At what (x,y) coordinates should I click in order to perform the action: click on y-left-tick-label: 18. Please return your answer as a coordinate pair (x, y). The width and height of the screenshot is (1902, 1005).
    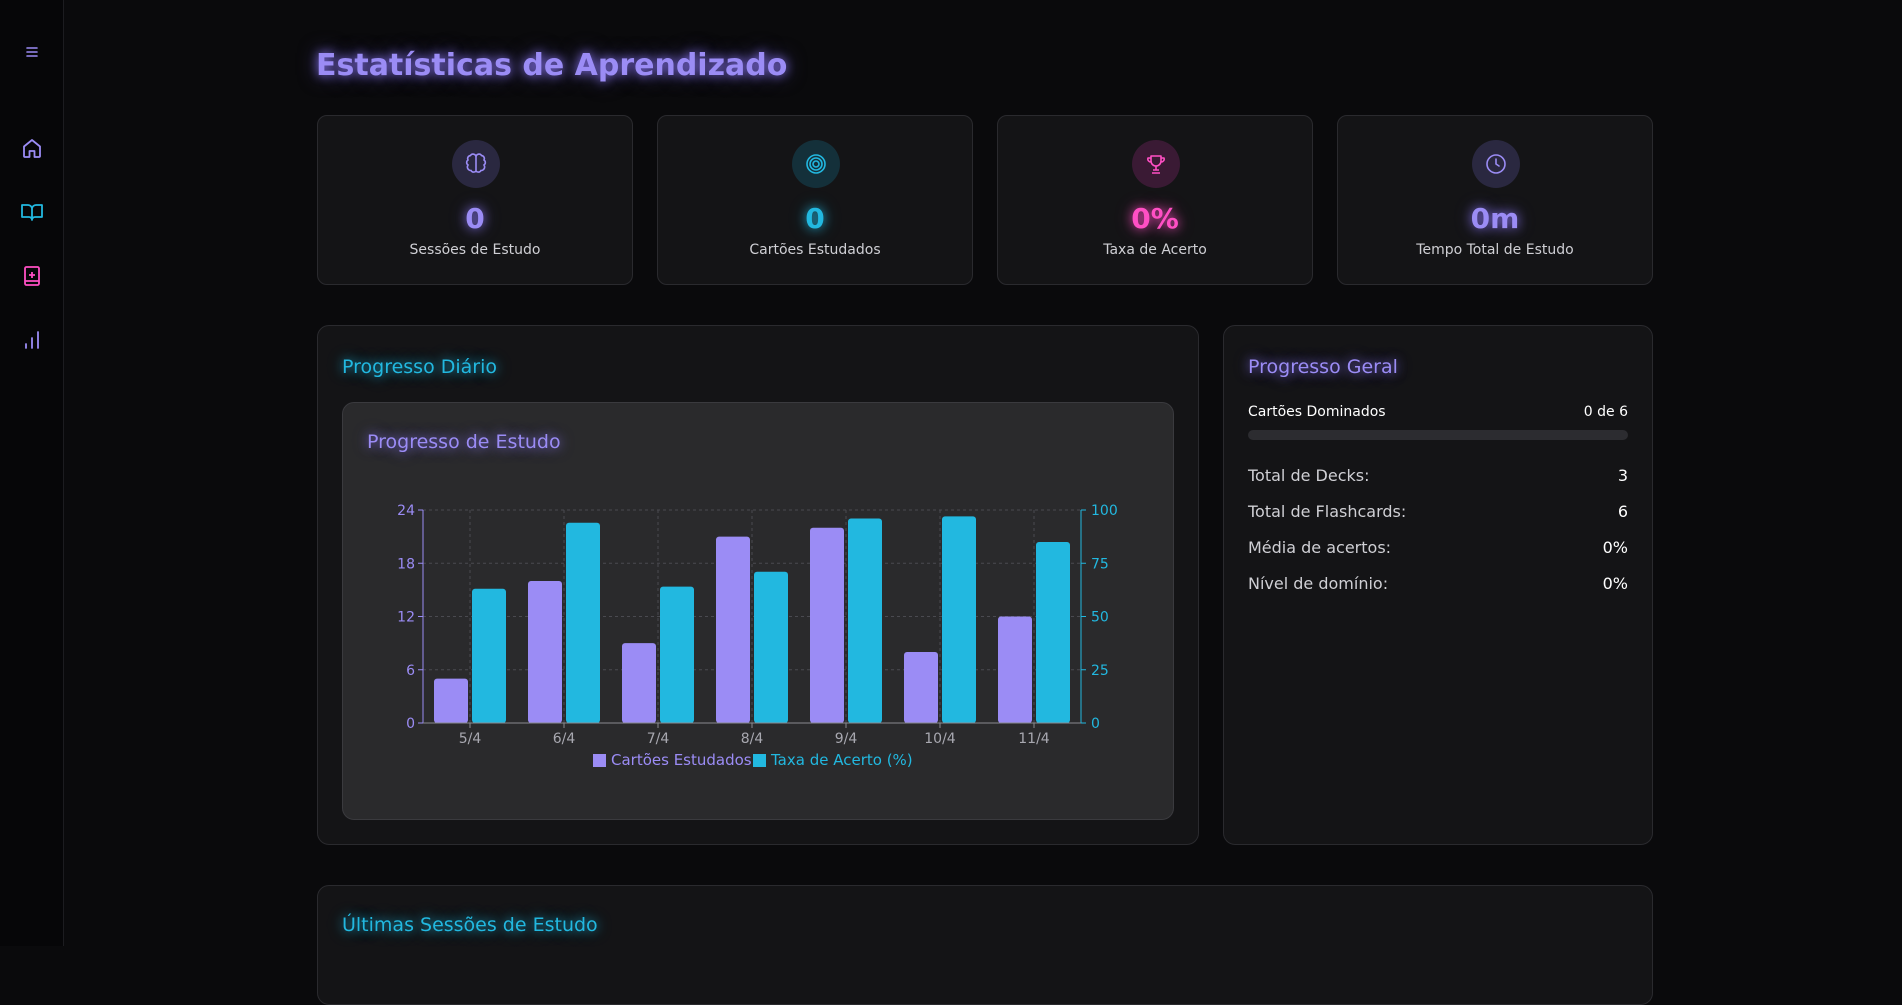
    Looking at the image, I should click on (406, 564).